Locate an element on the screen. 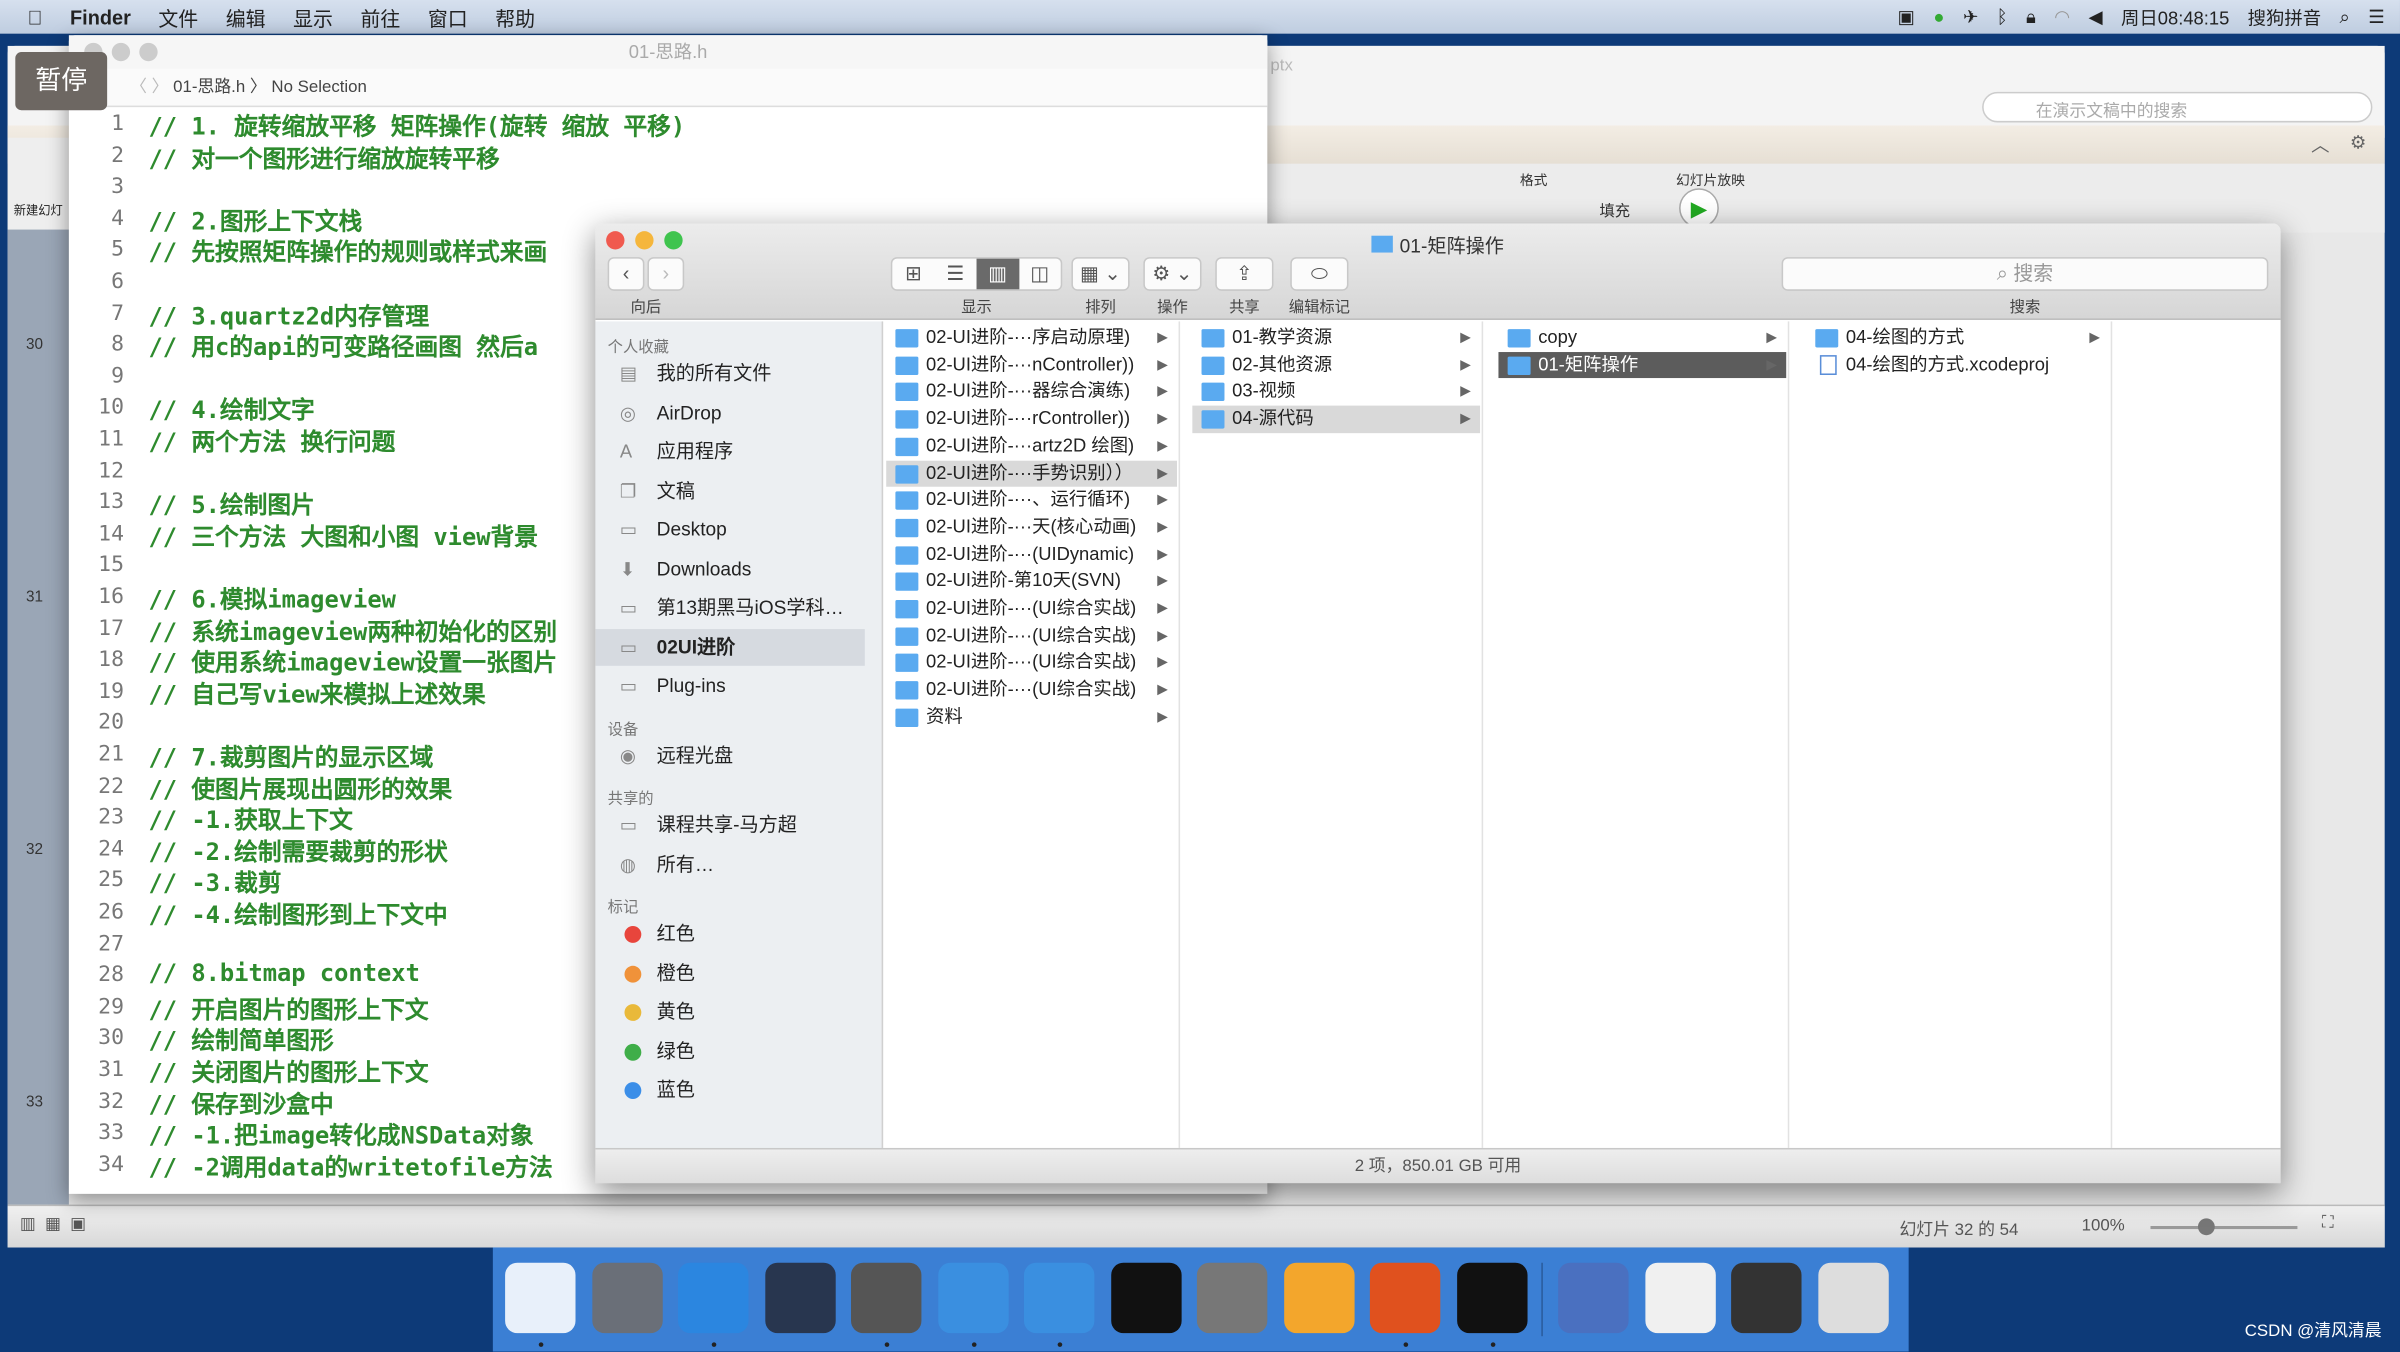 Image resolution: width=2400 pixels, height=1352 pixels. sidebar-item: ▭ 02UI进阶 is located at coordinates (730, 647).